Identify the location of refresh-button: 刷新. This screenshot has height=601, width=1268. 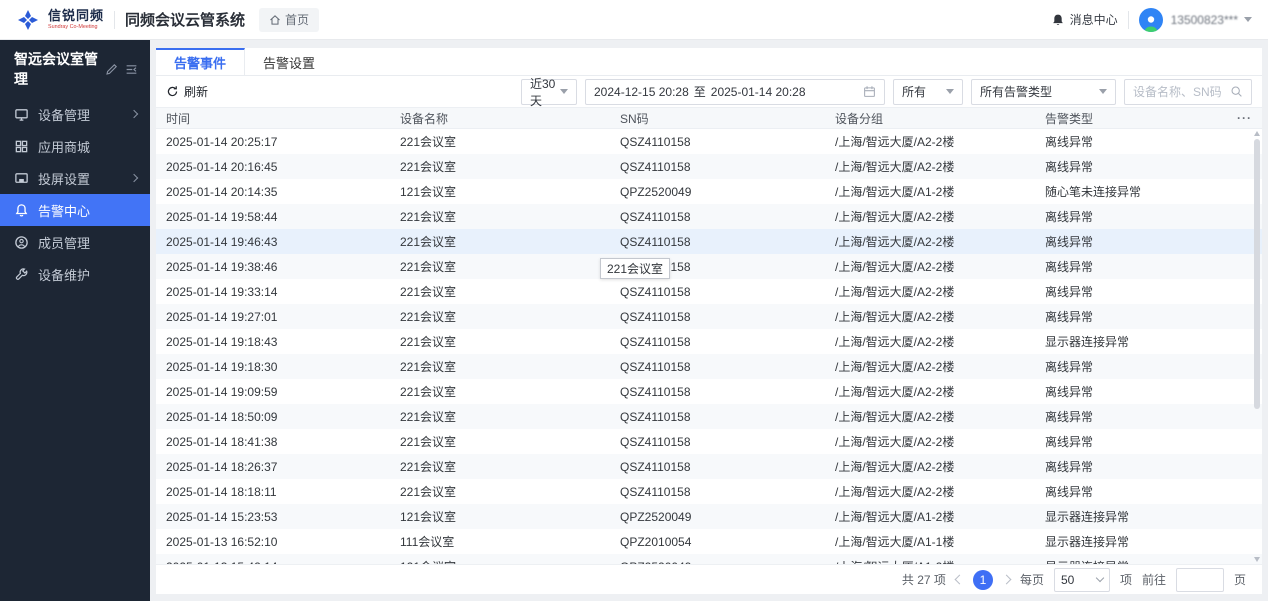
(187, 91).